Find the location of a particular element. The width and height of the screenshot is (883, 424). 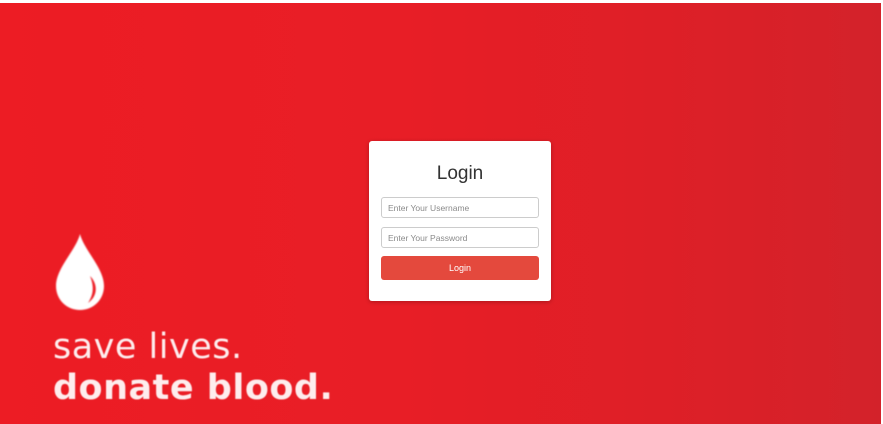

login-title: Login is located at coordinates (460, 173).